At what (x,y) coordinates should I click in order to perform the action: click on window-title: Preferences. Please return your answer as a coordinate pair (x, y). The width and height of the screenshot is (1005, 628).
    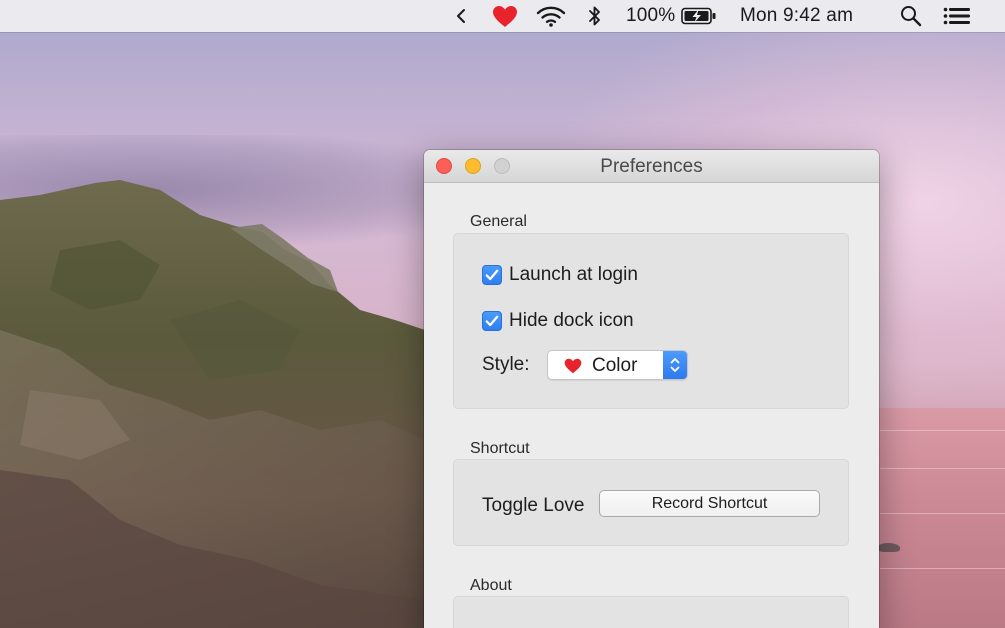
    Looking at the image, I should click on (651, 166).